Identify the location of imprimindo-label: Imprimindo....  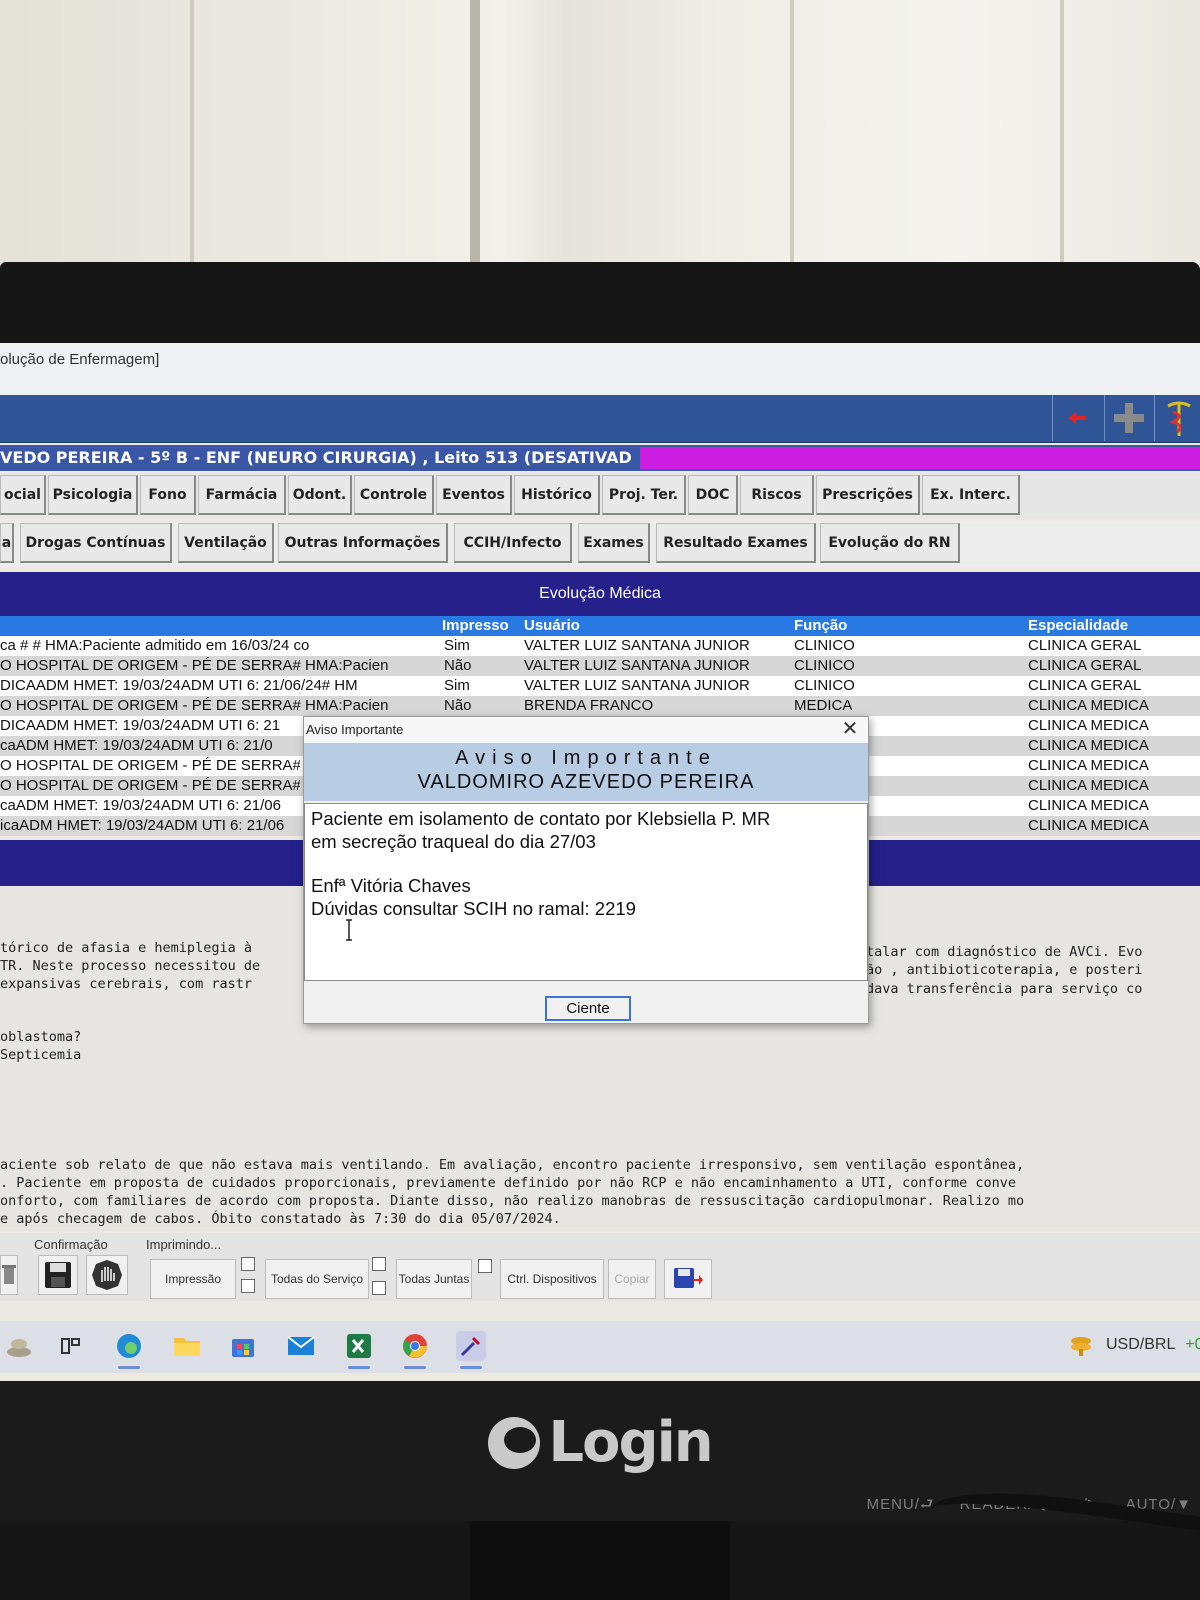
(184, 1244).